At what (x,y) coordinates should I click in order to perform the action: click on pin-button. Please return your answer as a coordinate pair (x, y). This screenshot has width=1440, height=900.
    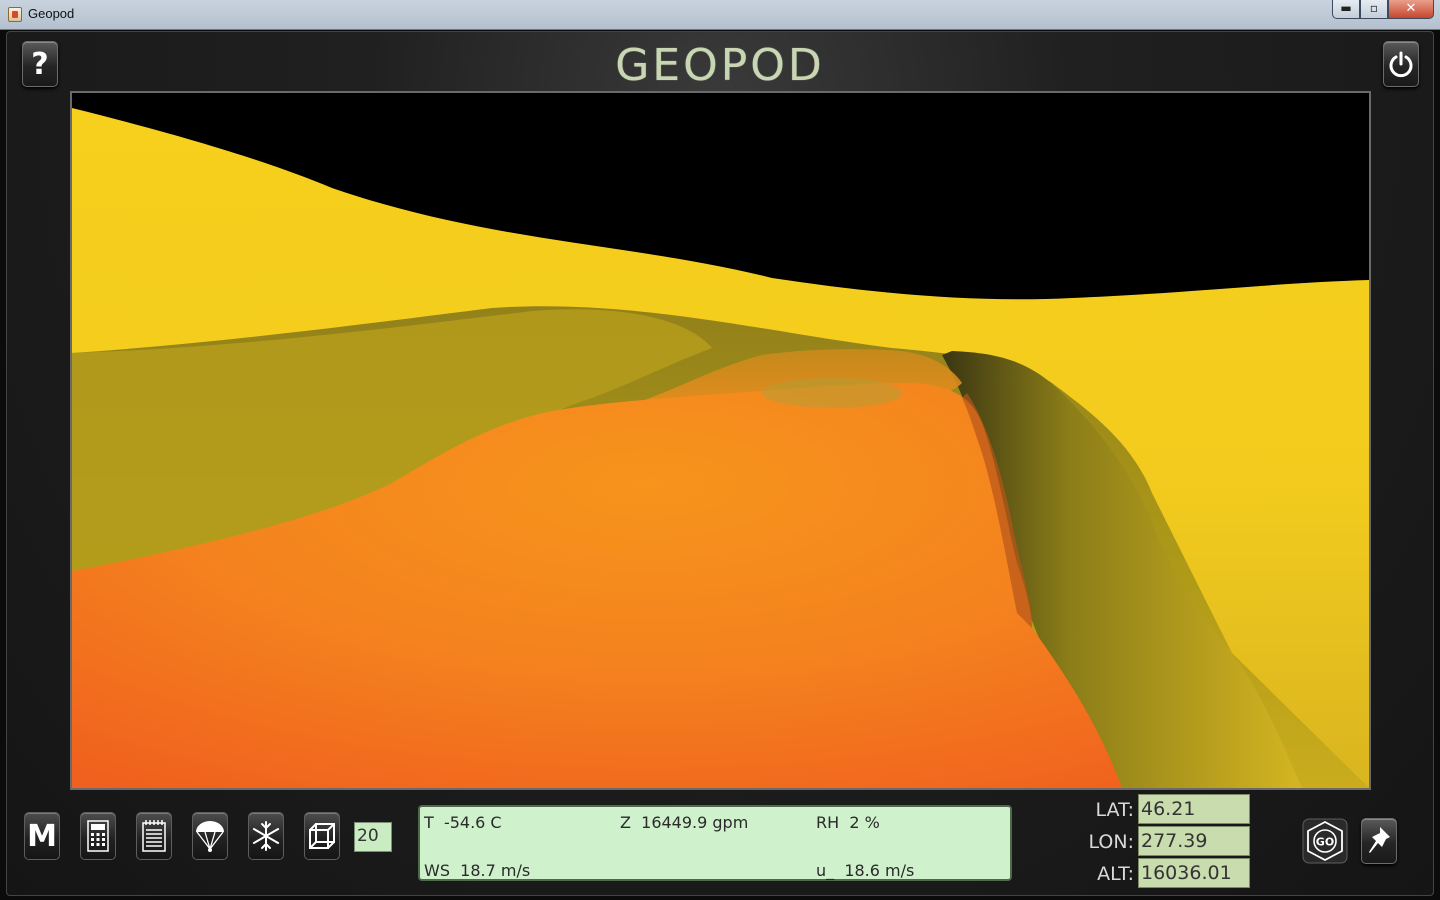
    Looking at the image, I should click on (1379, 841).